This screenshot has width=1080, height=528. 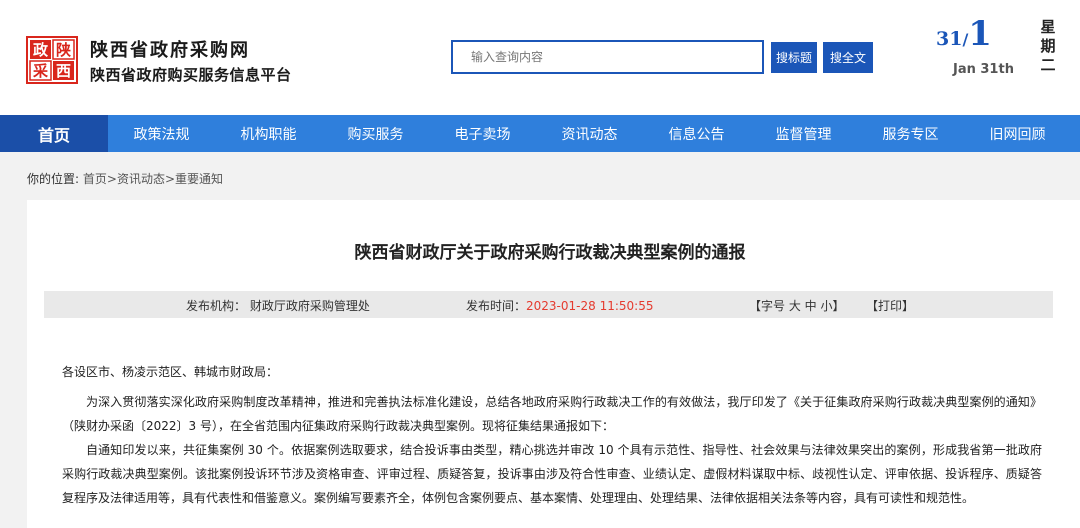 What do you see at coordinates (63, 71) in the screenshot?
I see `svg-text: 西` at bounding box center [63, 71].